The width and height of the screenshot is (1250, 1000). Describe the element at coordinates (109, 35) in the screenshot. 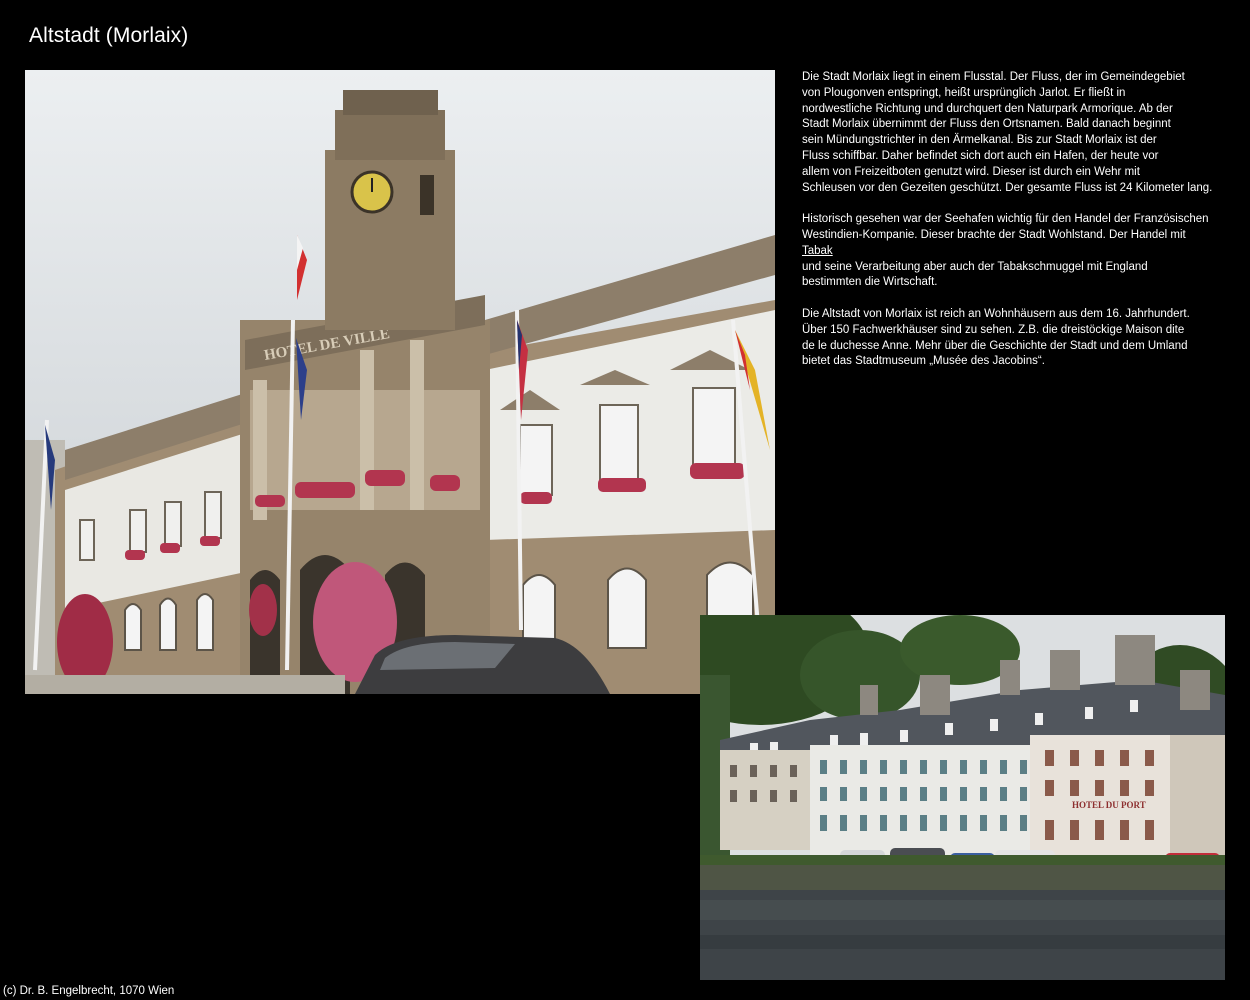

I see `page-title: Altstadt (Morlaix)` at that location.